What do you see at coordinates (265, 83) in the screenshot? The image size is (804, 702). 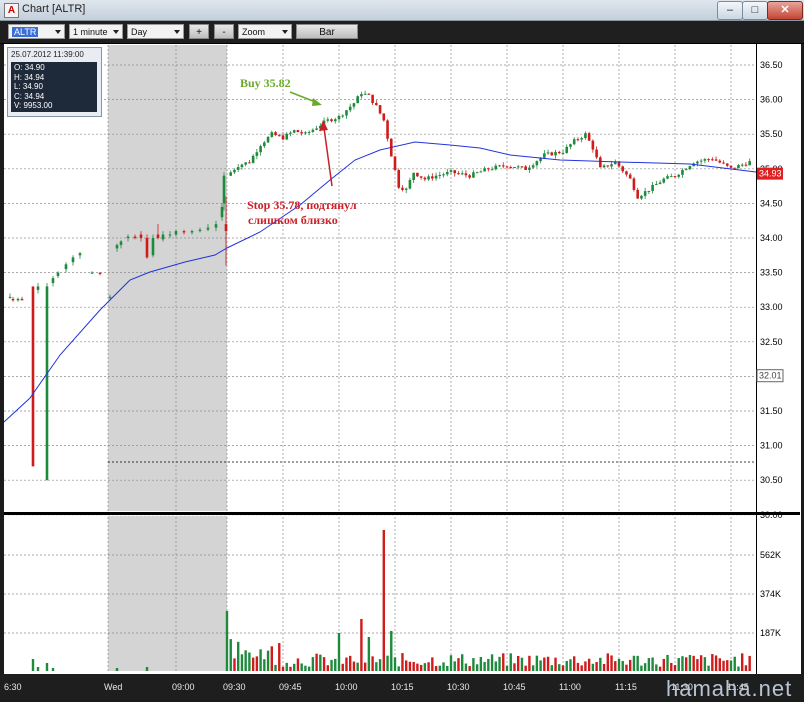 I see `buy-annotation: Buy 35.82` at bounding box center [265, 83].